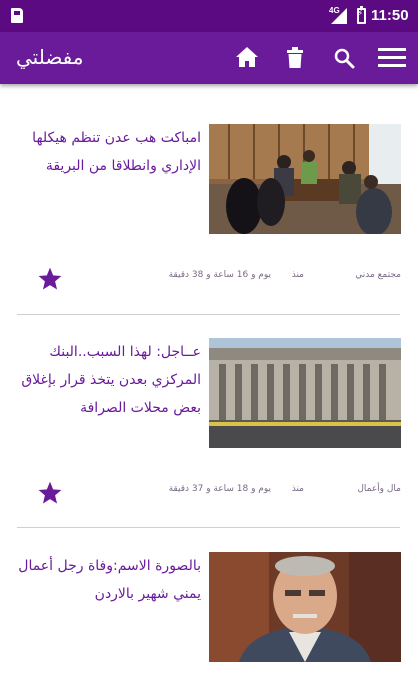 This screenshot has width=418, height=698. I want to click on status-bar: 4G 11:50, so click(209, 16).